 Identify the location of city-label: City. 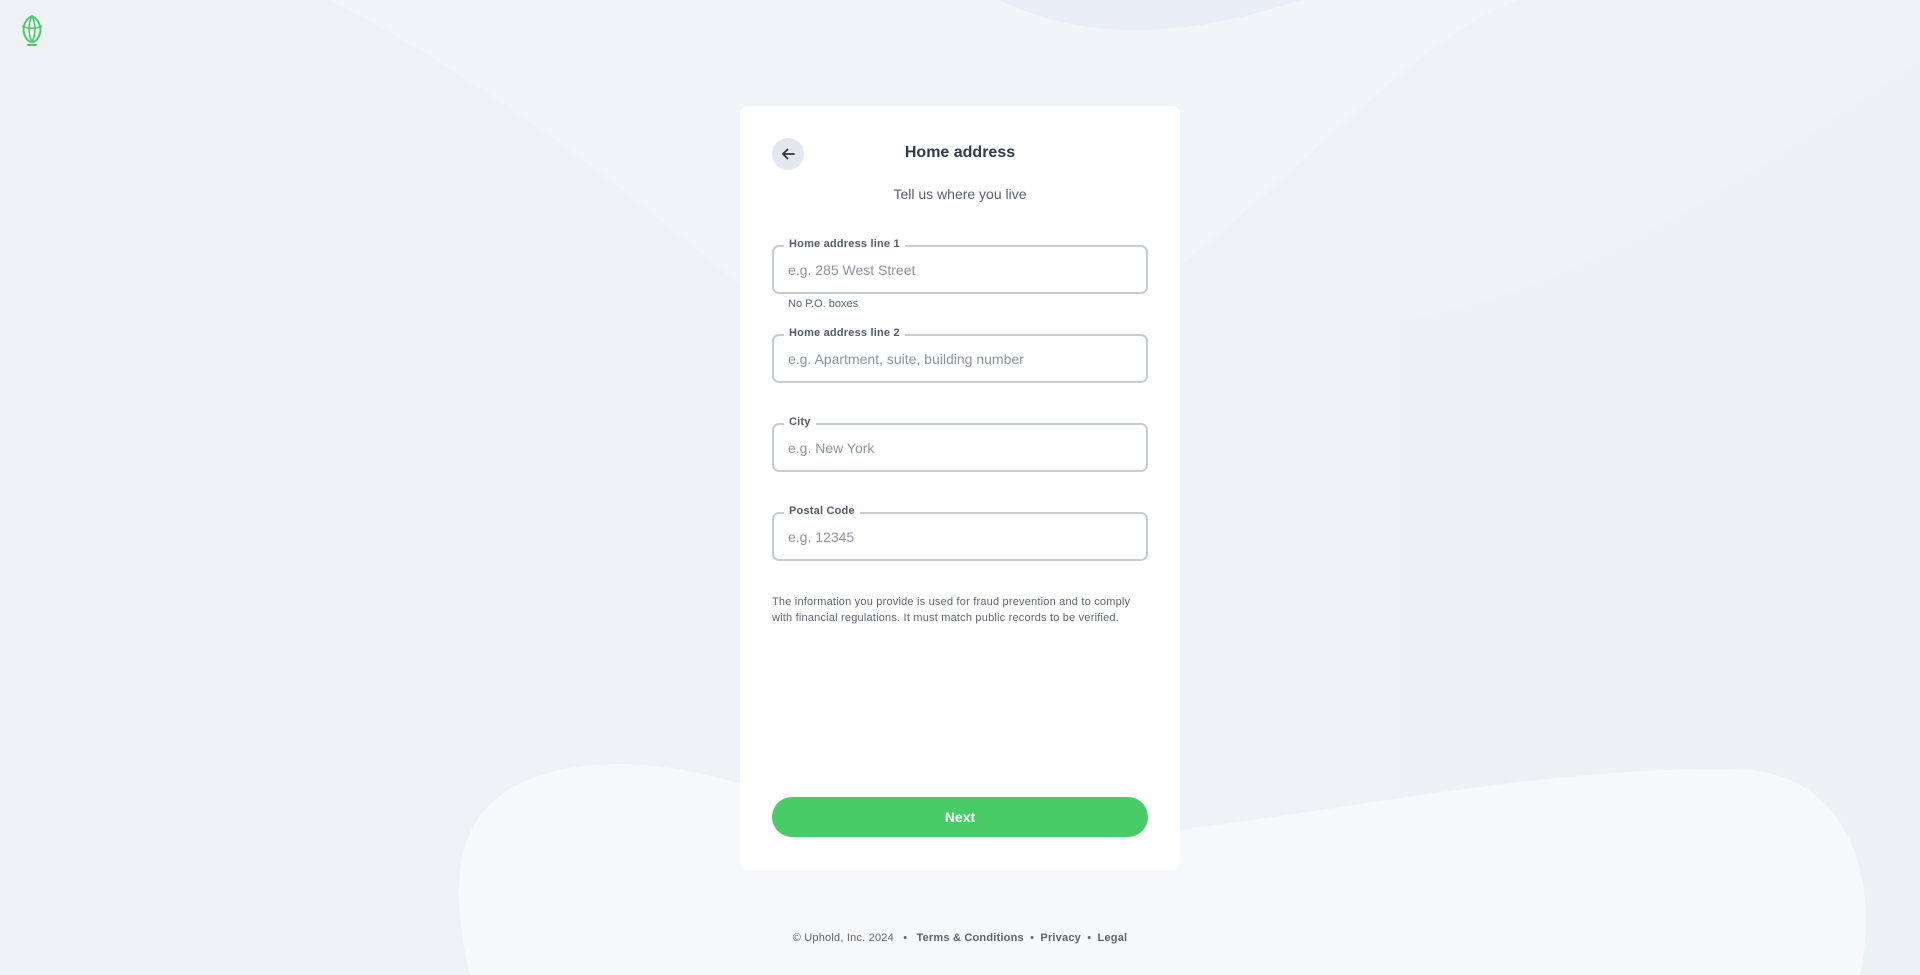
(800, 422).